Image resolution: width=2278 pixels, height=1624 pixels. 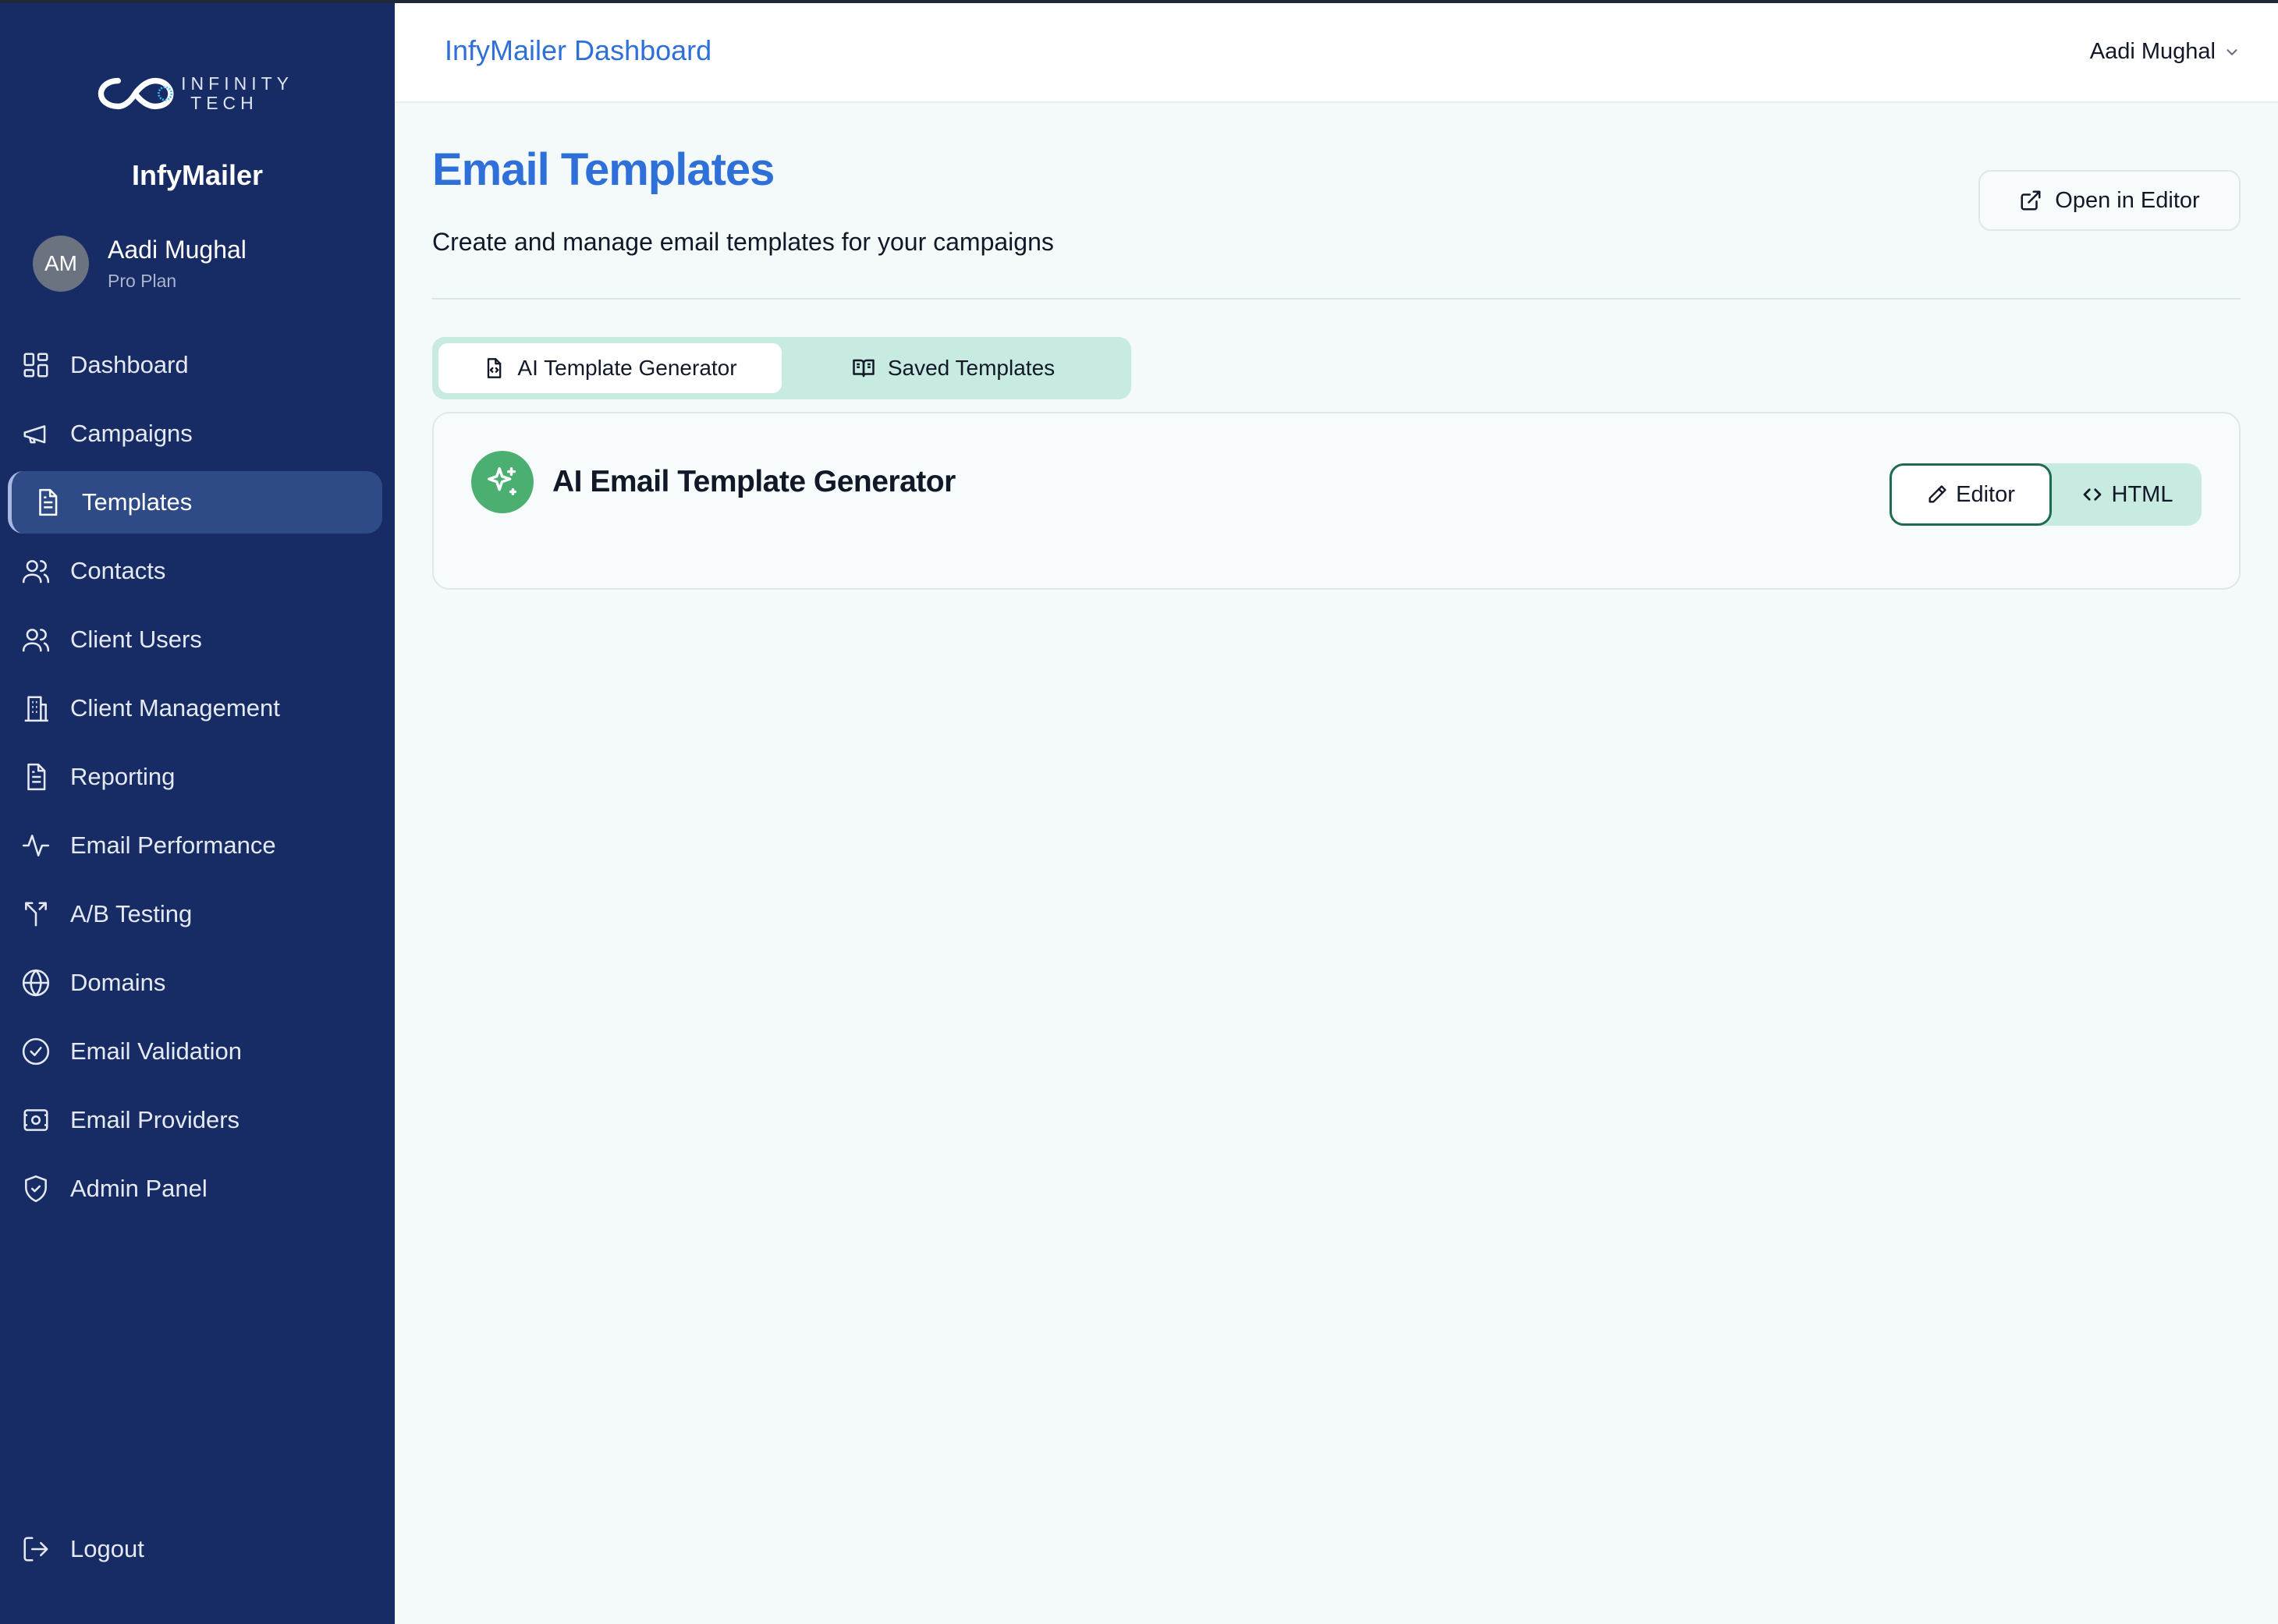 What do you see at coordinates (971, 368) in the screenshot?
I see `tab-label: Saved Templates` at bounding box center [971, 368].